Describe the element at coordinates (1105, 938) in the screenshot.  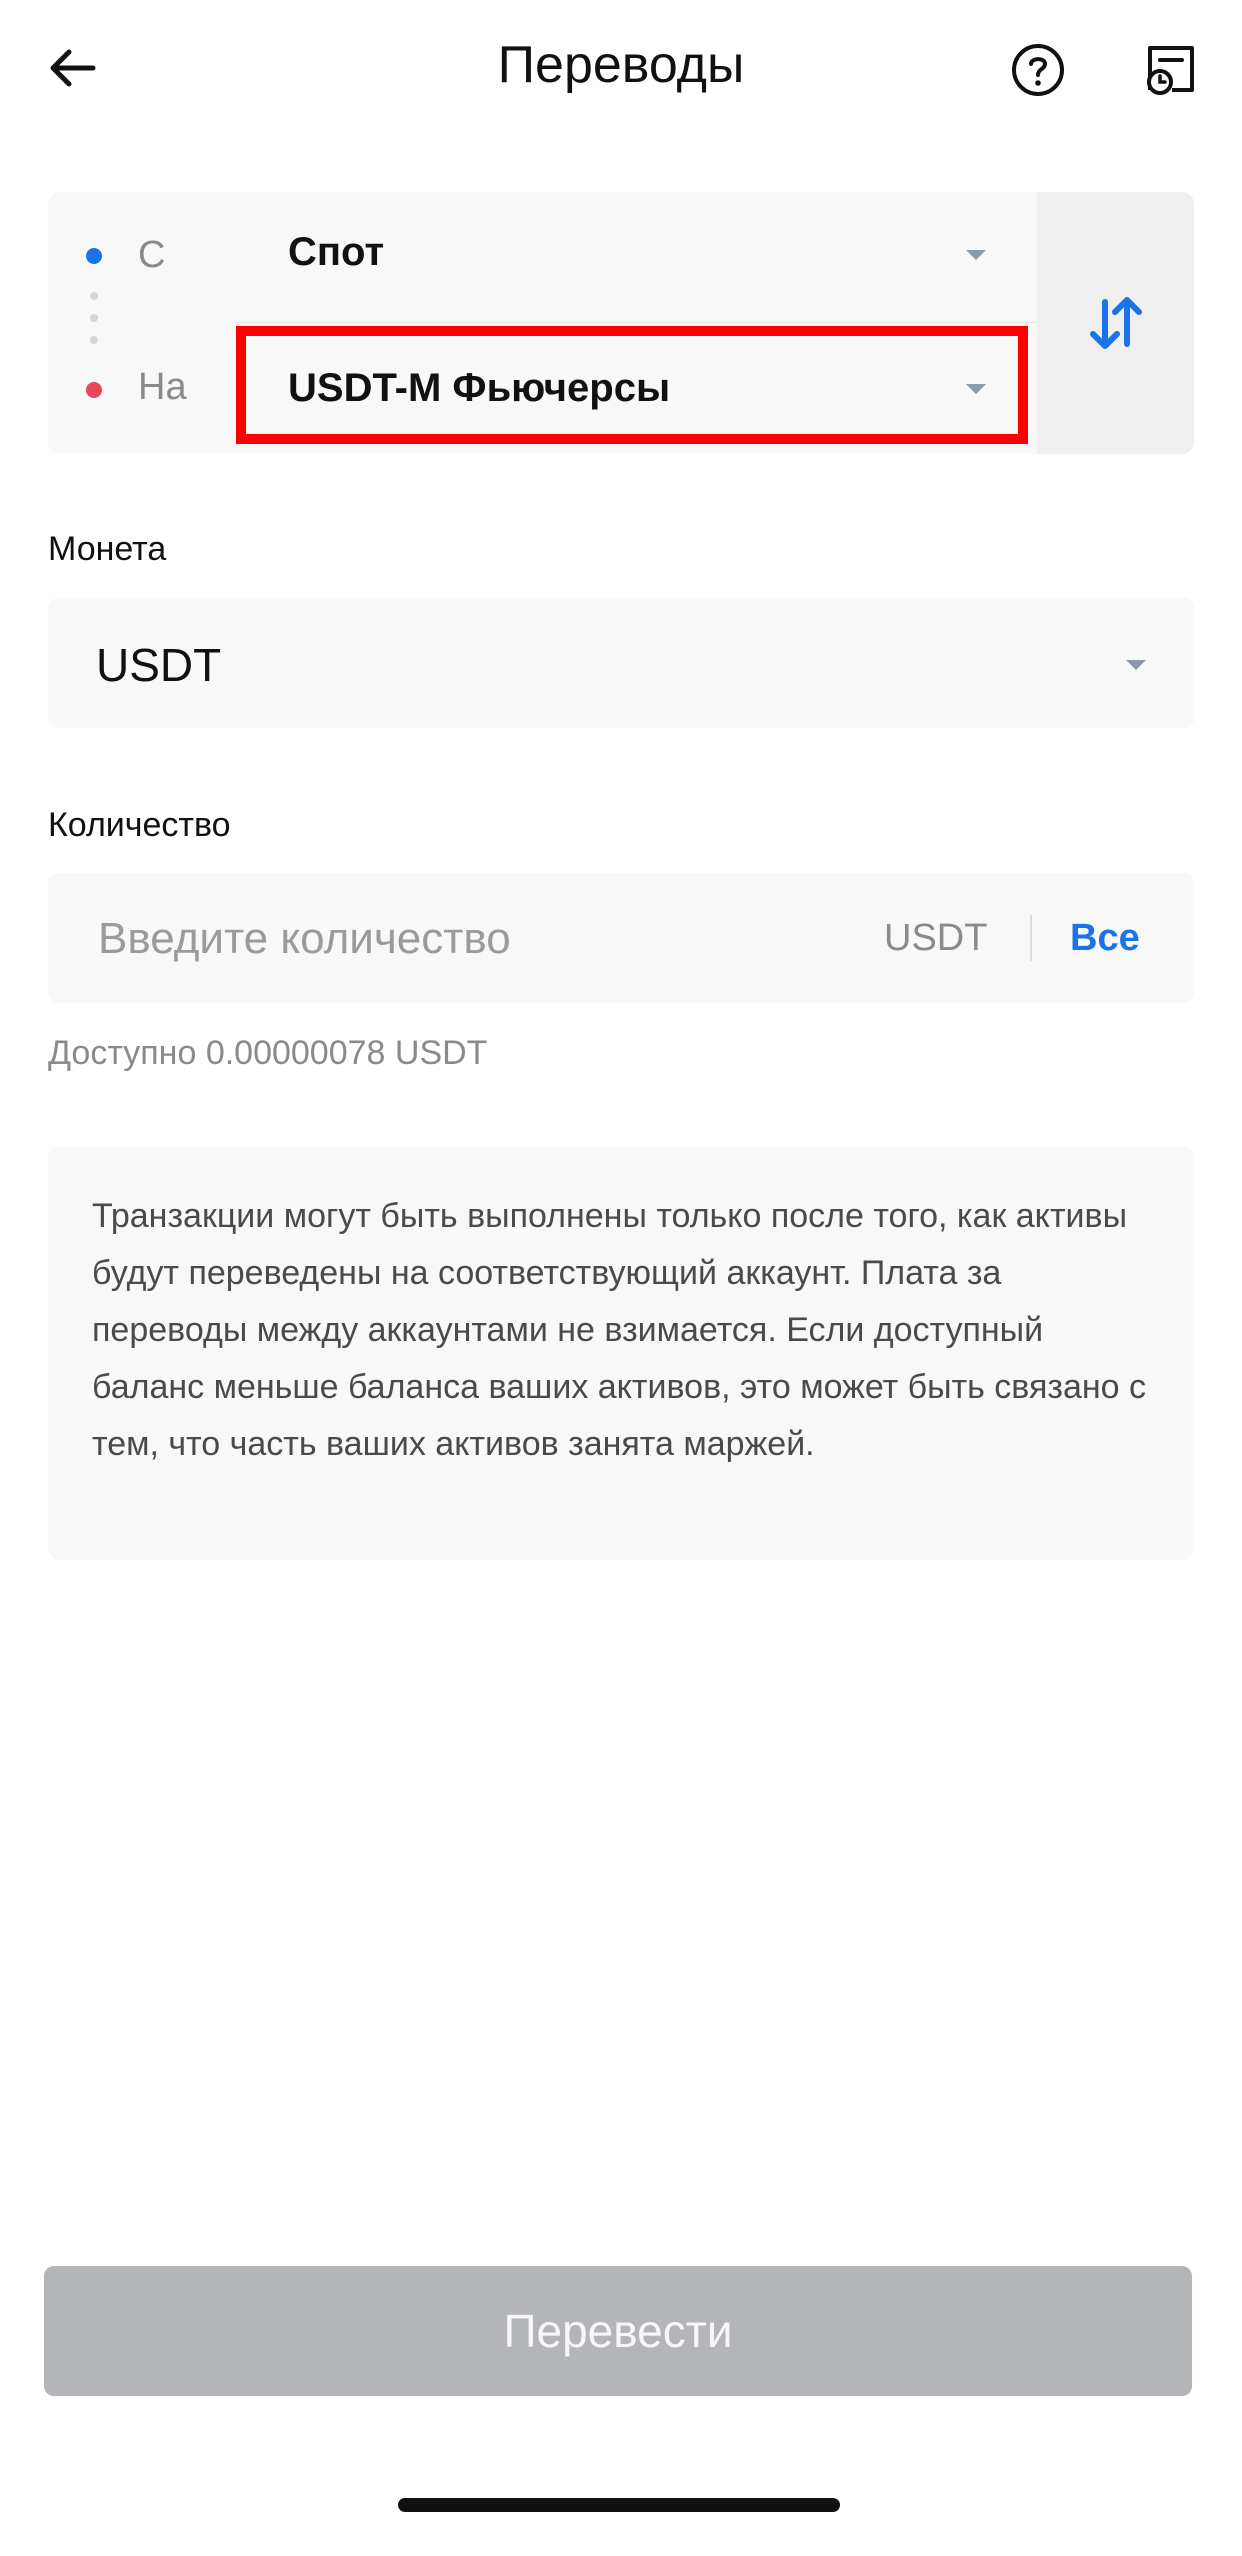
I see `max-all-button: Все` at that location.